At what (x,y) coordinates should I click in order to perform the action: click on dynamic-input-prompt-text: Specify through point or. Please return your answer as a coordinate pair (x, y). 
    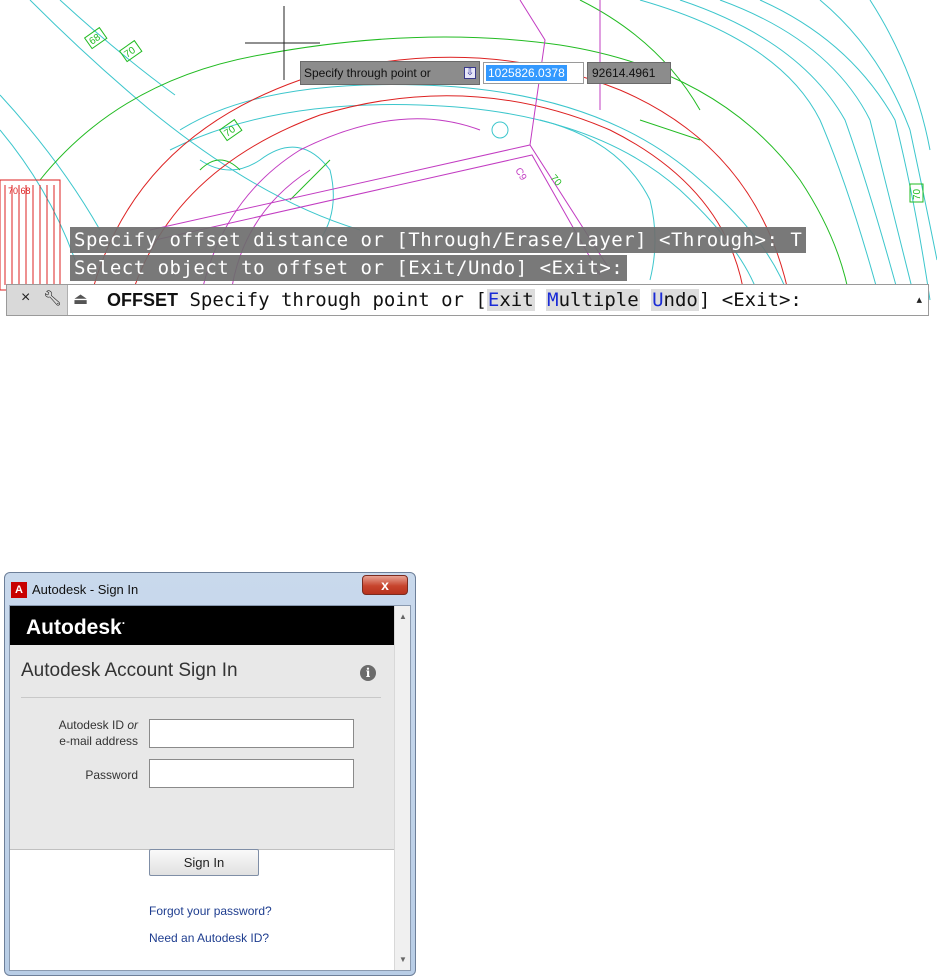
    Looking at the image, I should click on (367, 73).